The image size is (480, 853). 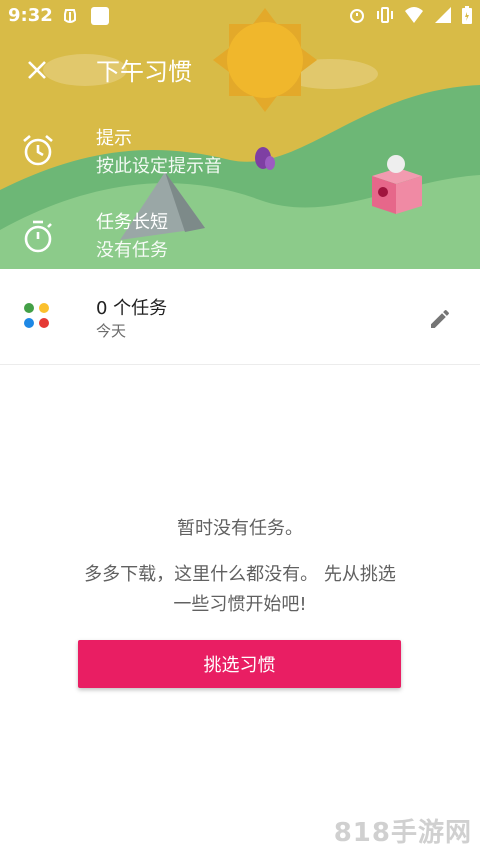 What do you see at coordinates (132, 308) in the screenshot?
I see `task-count: 0 个任务` at bounding box center [132, 308].